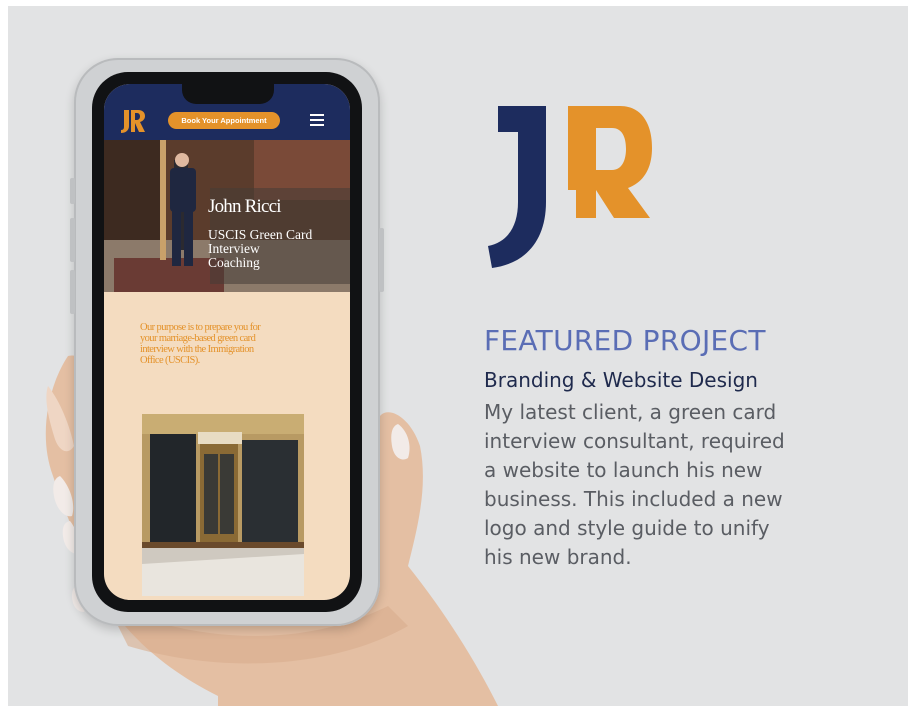 The image size is (916, 706). Describe the element at coordinates (570, 187) in the screenshot. I see `jr-logo` at that location.